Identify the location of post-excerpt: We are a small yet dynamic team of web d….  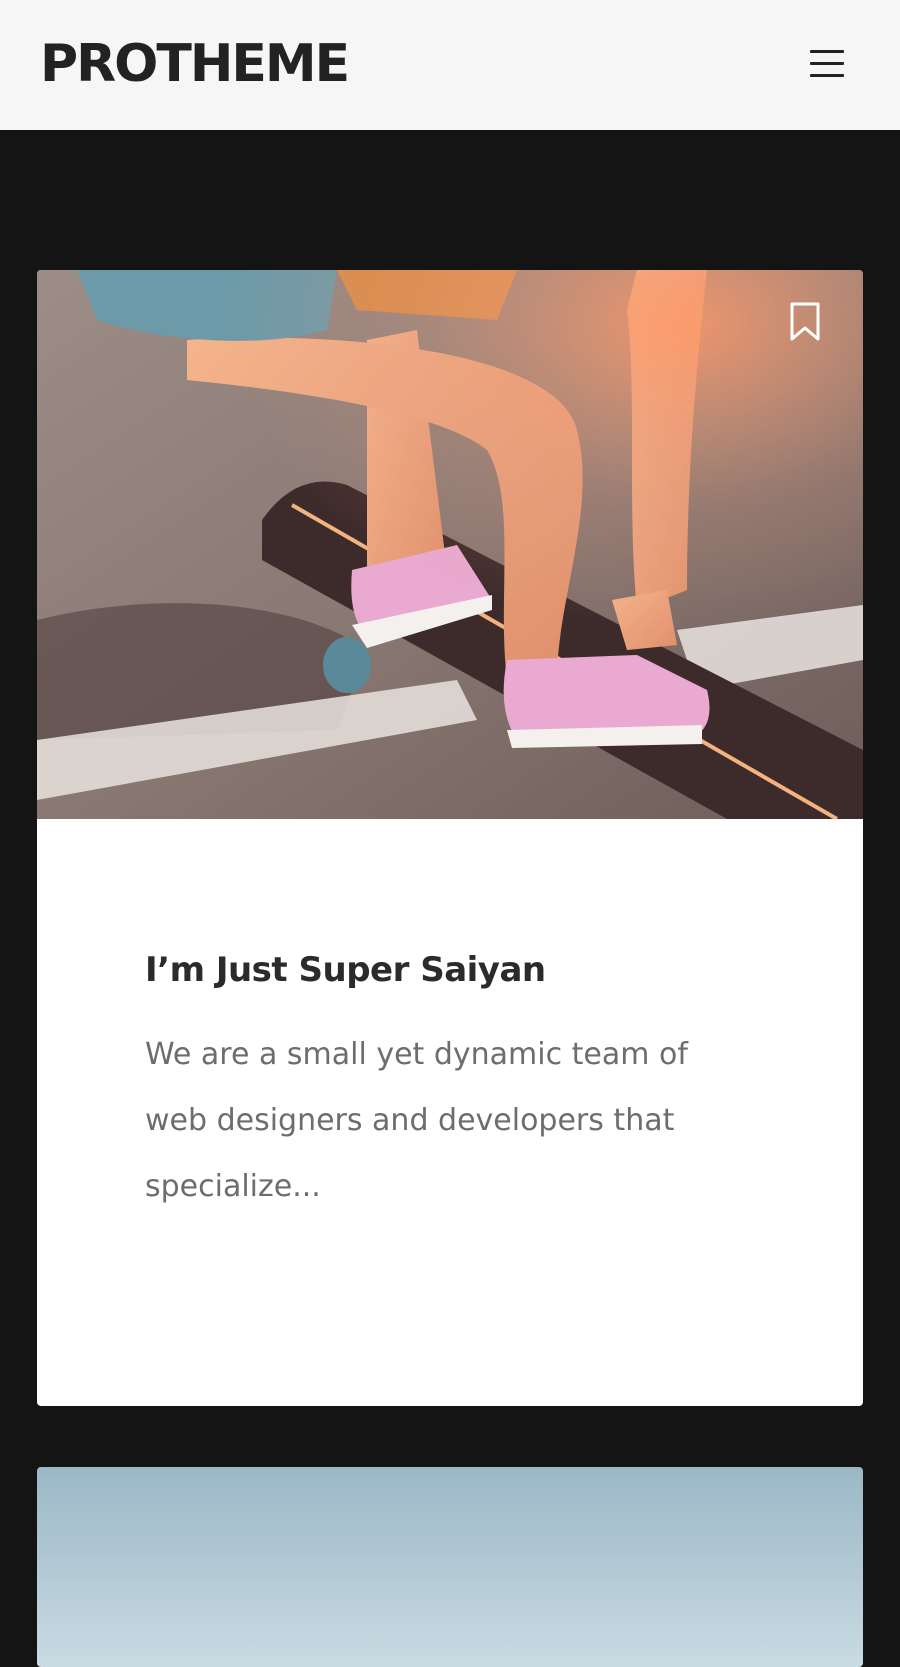
(416, 1120).